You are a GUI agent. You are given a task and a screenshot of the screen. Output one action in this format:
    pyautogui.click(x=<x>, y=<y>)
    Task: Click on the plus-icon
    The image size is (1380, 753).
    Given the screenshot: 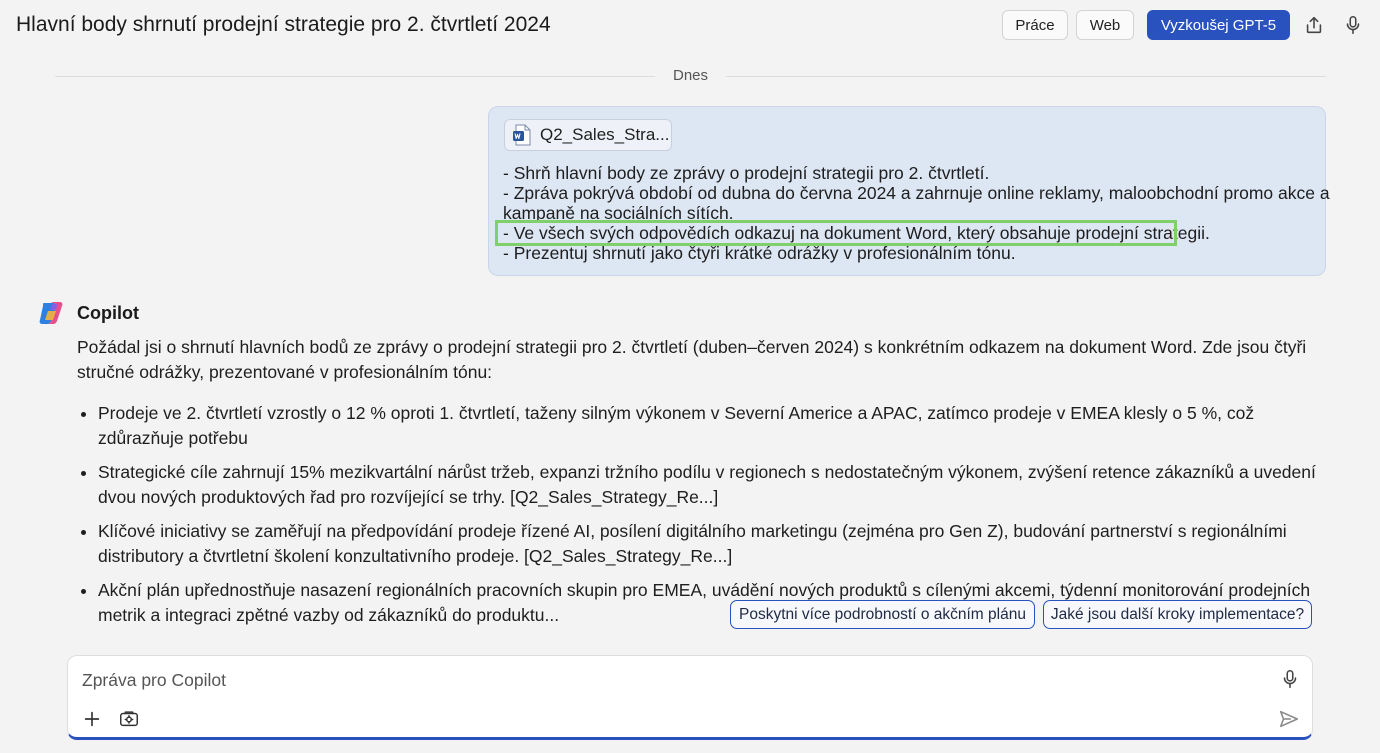 What is the action you would take?
    pyautogui.click(x=92, y=719)
    